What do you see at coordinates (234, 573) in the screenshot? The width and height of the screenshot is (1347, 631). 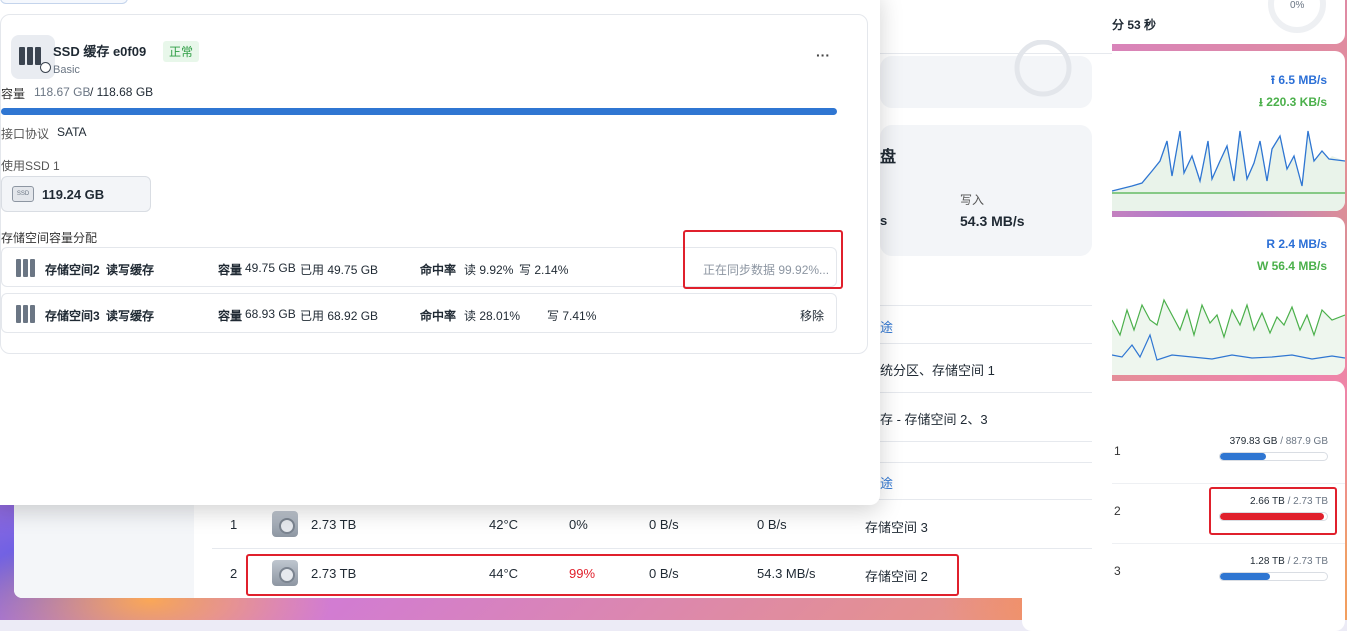 I see `disk-index: 2` at bounding box center [234, 573].